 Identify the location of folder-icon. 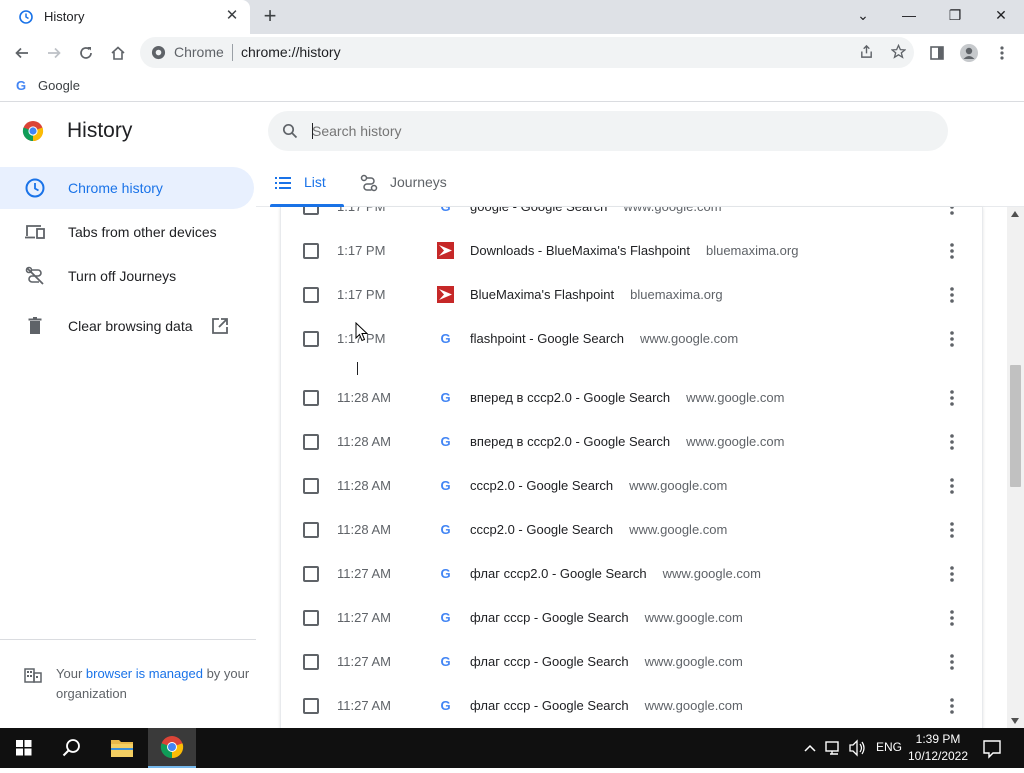
(122, 748).